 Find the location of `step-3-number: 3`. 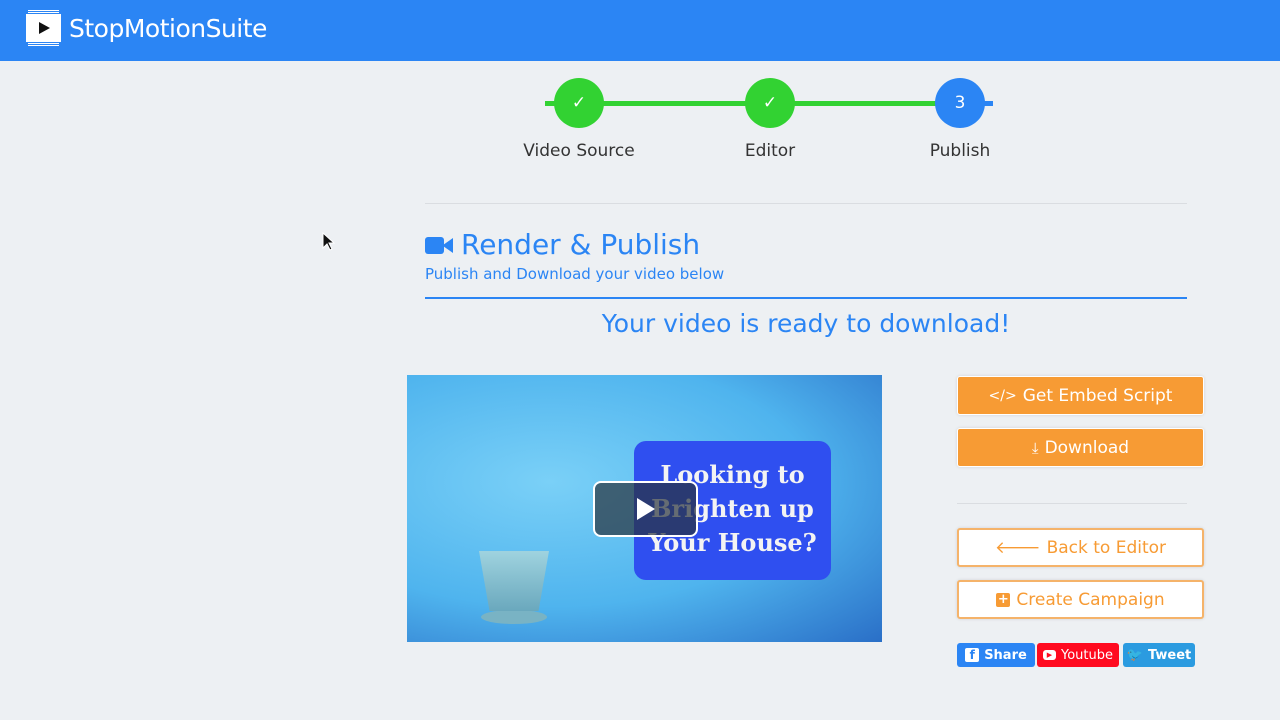

step-3-number: 3 is located at coordinates (960, 103).